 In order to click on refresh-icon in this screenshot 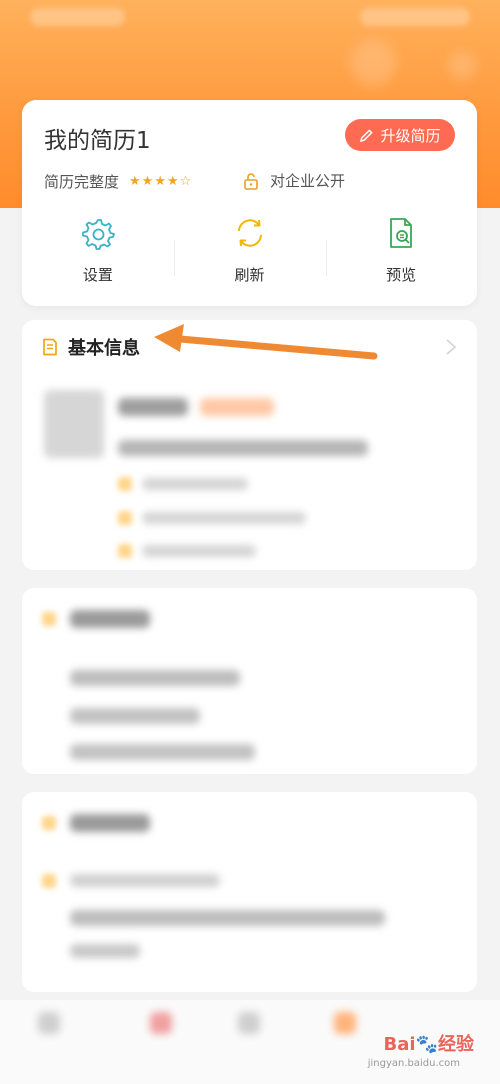, I will do `click(249, 233)`.